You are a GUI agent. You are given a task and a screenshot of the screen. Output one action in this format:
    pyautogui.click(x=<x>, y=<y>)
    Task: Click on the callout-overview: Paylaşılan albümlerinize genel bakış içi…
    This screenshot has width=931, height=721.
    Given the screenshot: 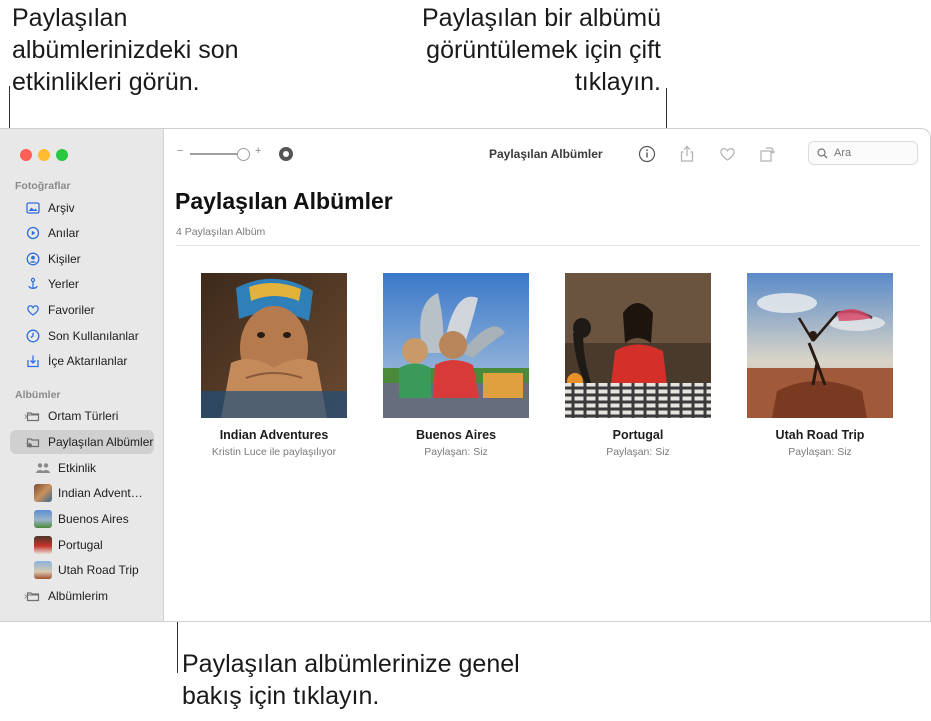 What is the action you would take?
    pyautogui.click(x=351, y=680)
    